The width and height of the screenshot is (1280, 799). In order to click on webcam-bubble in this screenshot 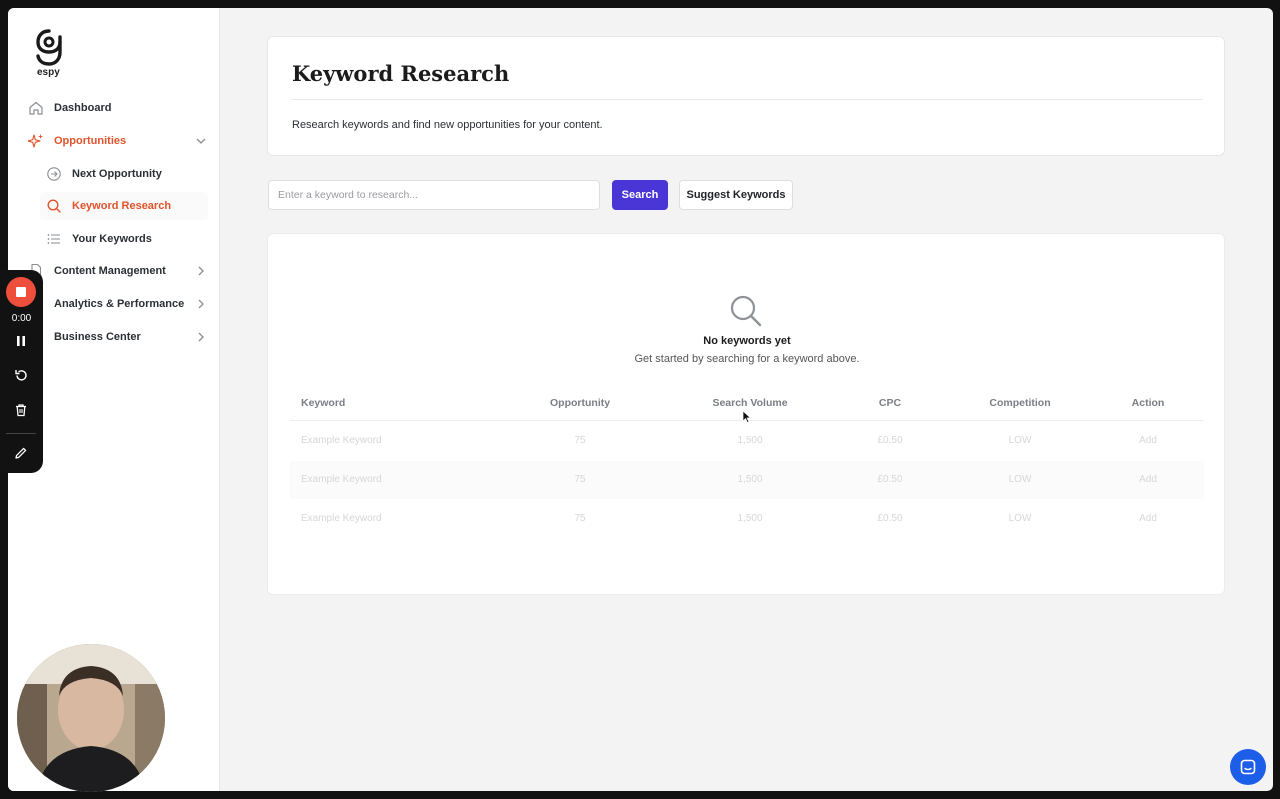, I will do `click(91, 718)`.